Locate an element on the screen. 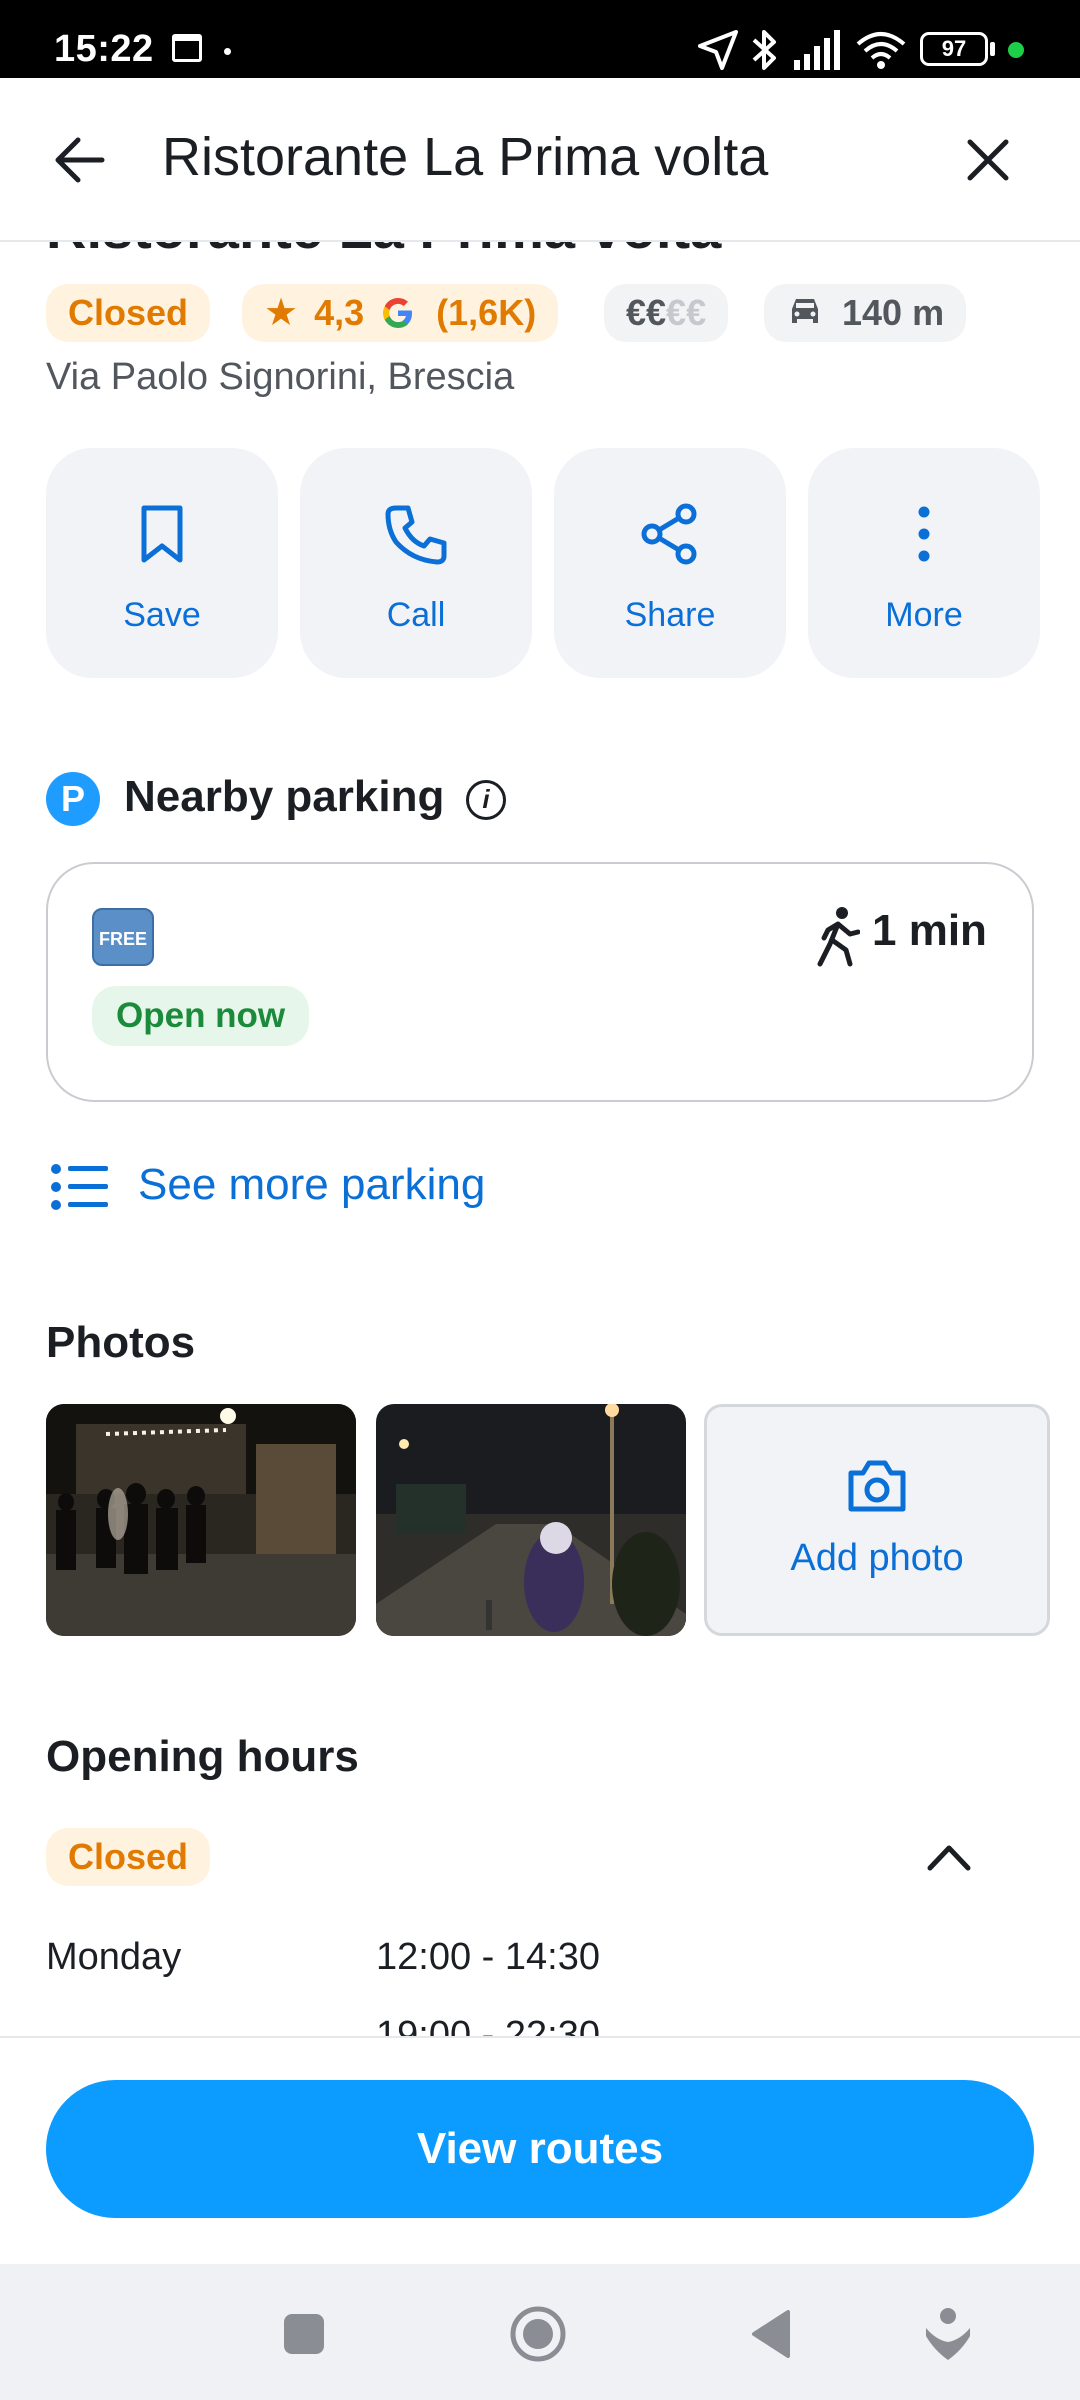  price-level-chip: €€€€ is located at coordinates (666, 313).